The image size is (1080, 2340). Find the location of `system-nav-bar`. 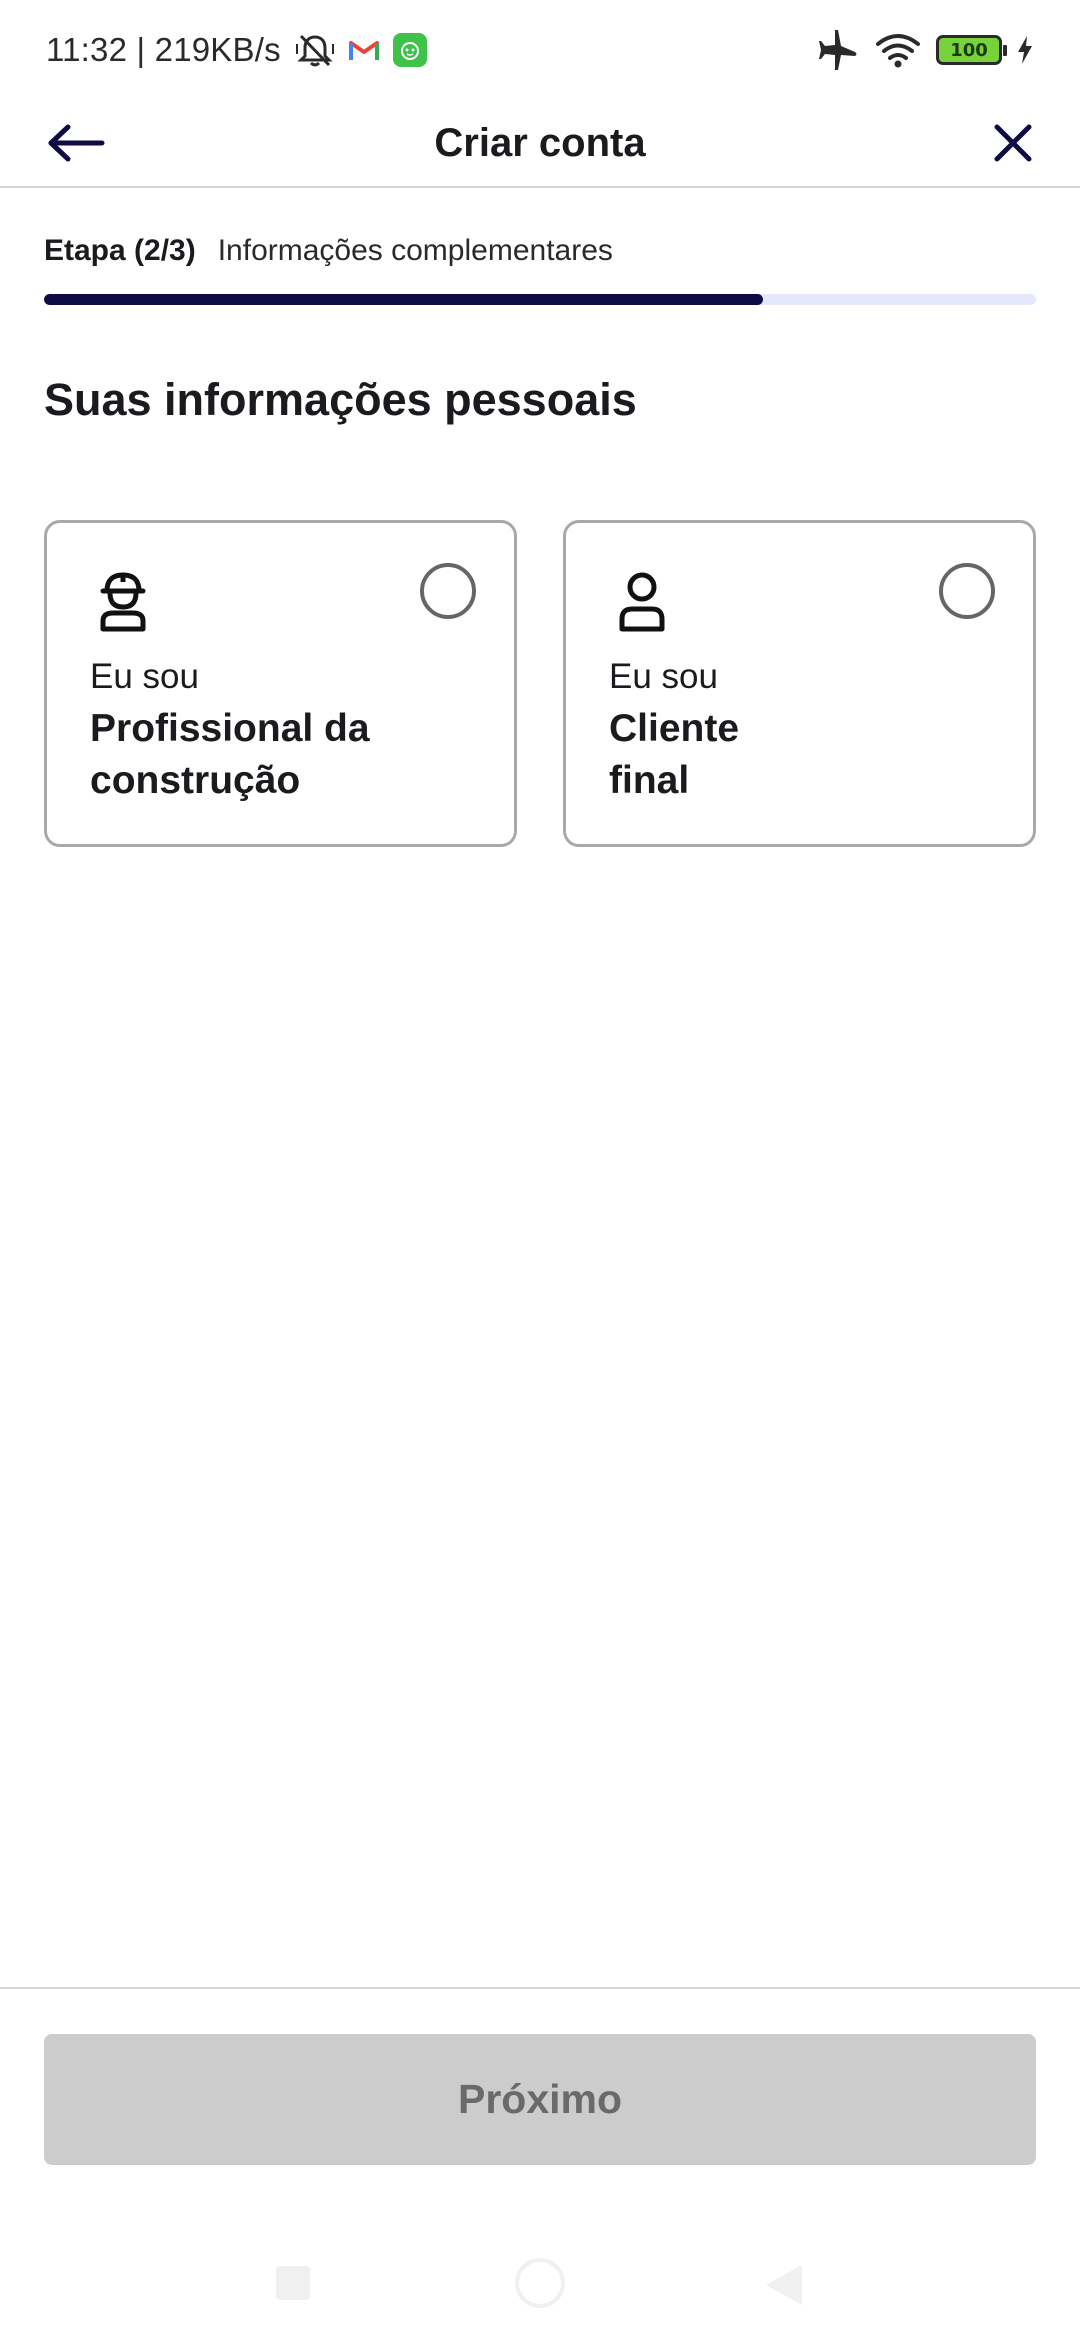

system-nav-bar is located at coordinates (540, 2285).